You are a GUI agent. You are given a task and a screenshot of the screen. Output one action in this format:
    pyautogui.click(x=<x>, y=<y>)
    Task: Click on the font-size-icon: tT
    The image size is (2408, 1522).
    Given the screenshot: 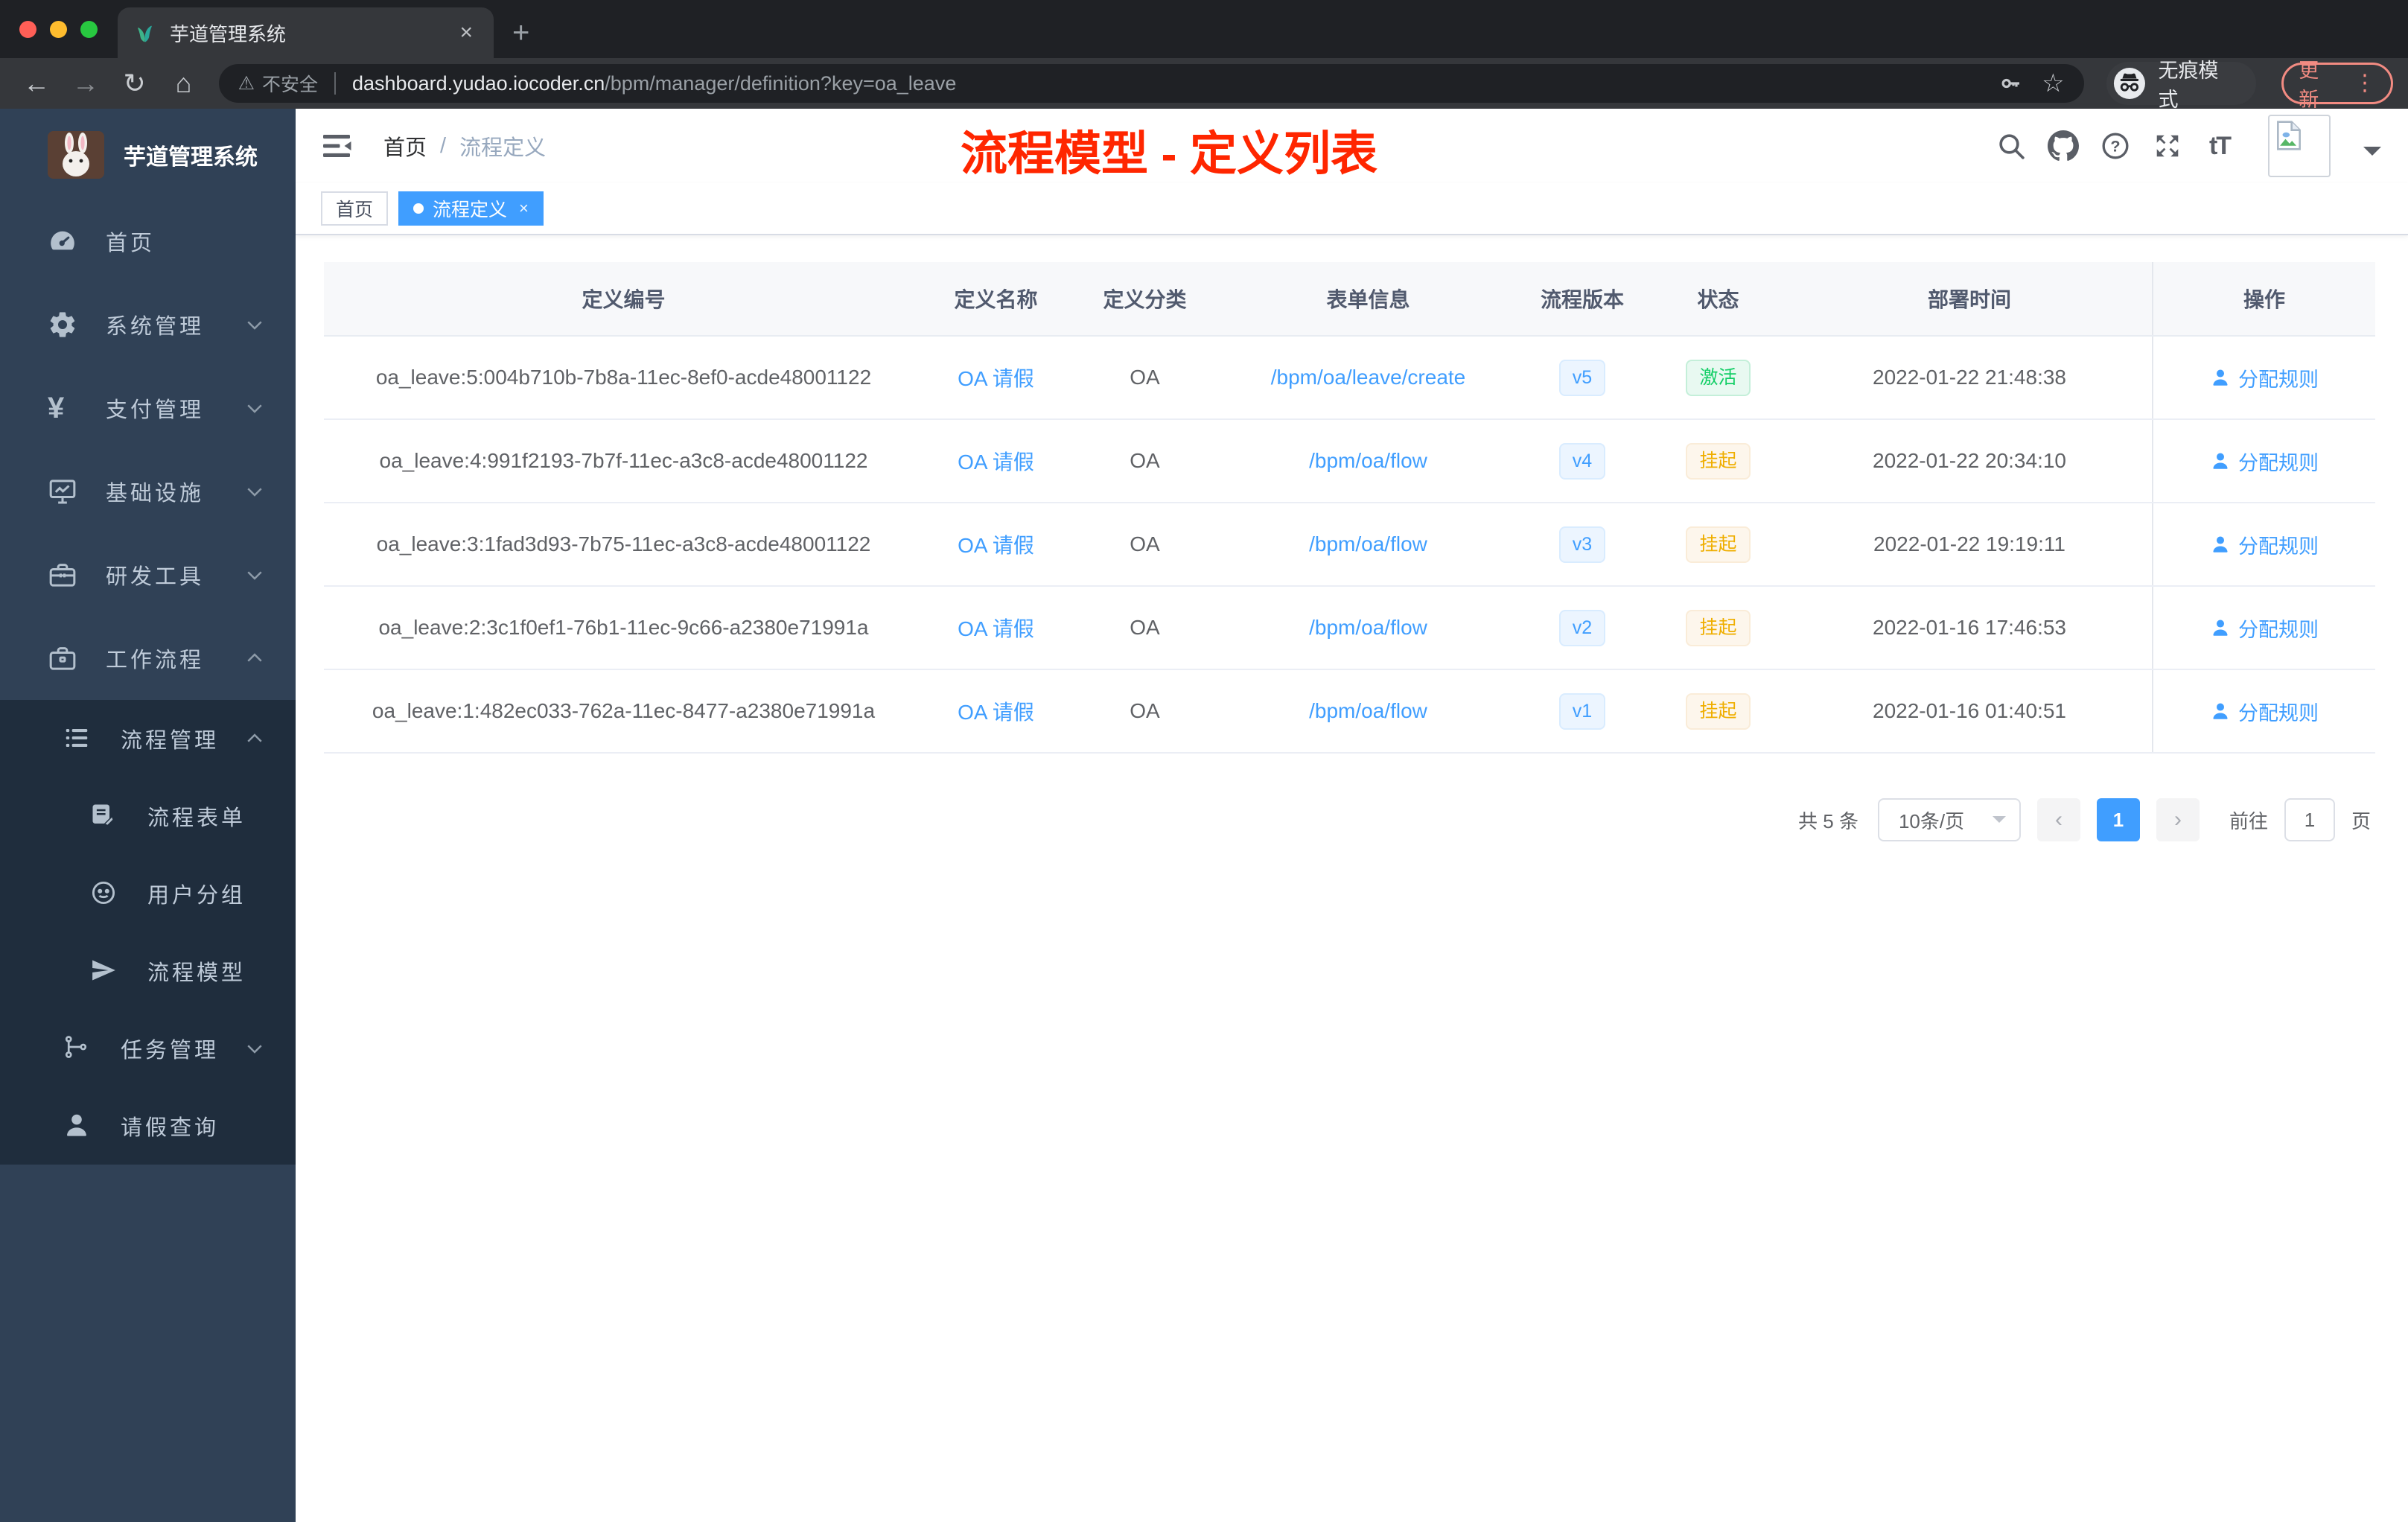 What is the action you would take?
    pyautogui.click(x=2219, y=146)
    